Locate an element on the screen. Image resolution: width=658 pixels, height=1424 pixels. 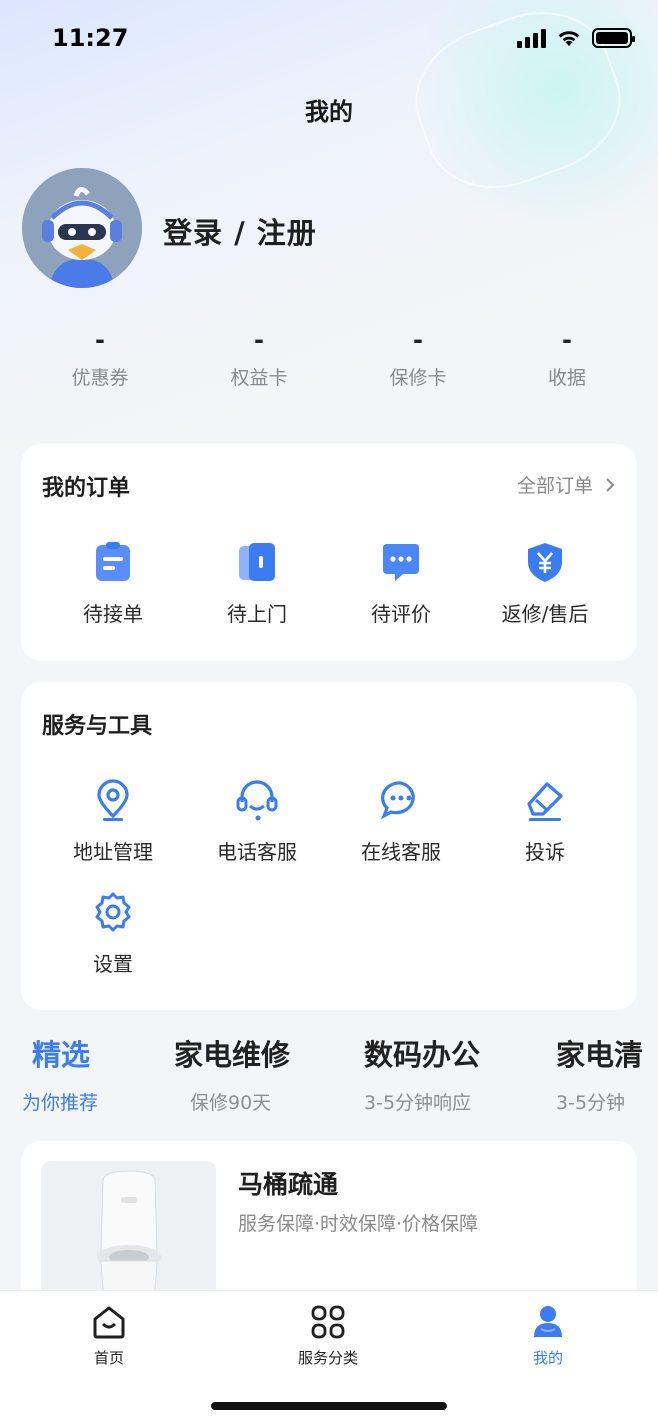
service-complaint: 投诉 is located at coordinates (545, 821).